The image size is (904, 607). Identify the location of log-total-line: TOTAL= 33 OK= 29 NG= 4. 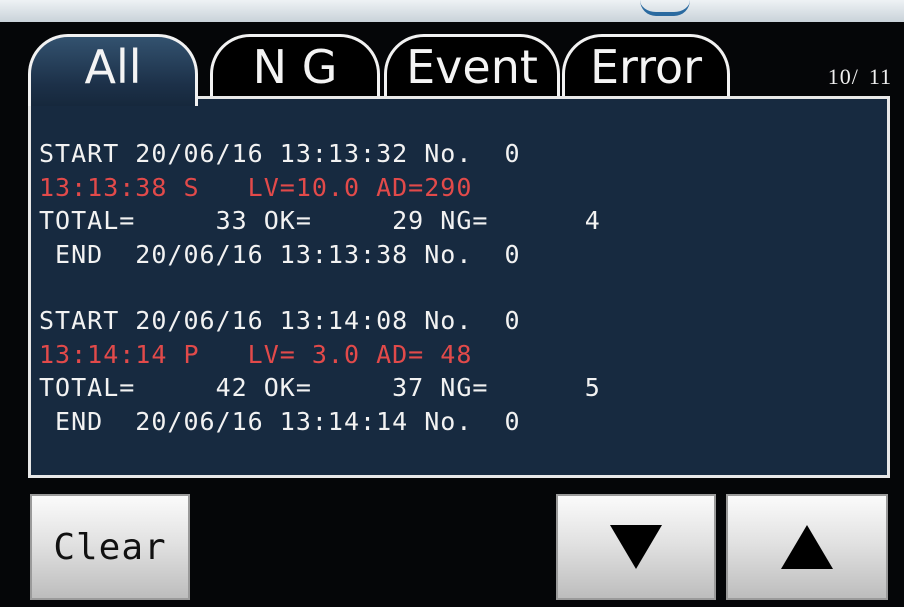
(320, 220).